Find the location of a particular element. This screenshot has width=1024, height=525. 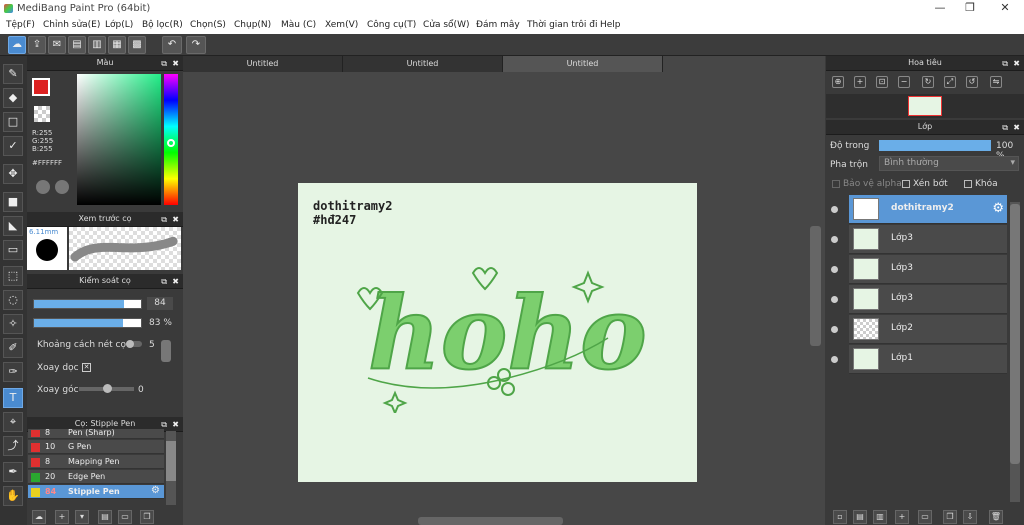

layer-row: Lớp3 is located at coordinates (928, 269).